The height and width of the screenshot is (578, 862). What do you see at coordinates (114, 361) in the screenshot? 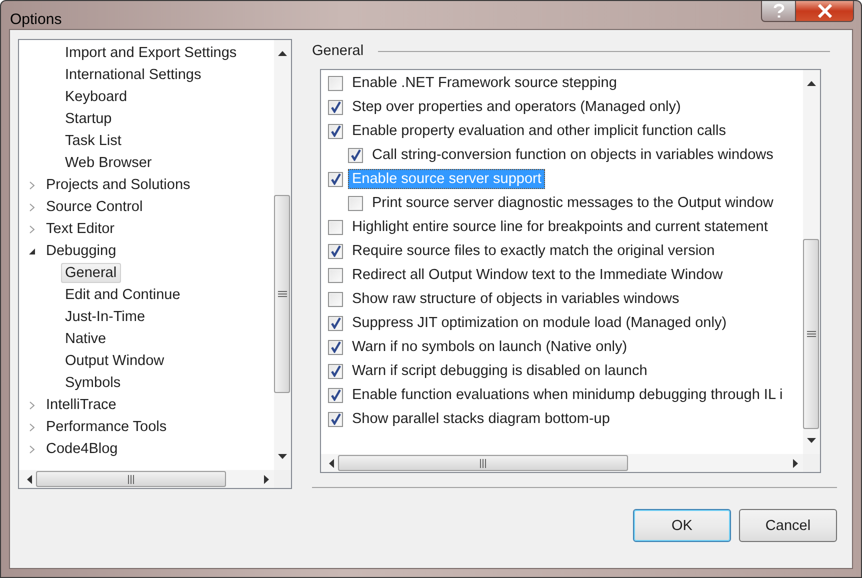
I see `tree-item: Output Window` at bounding box center [114, 361].